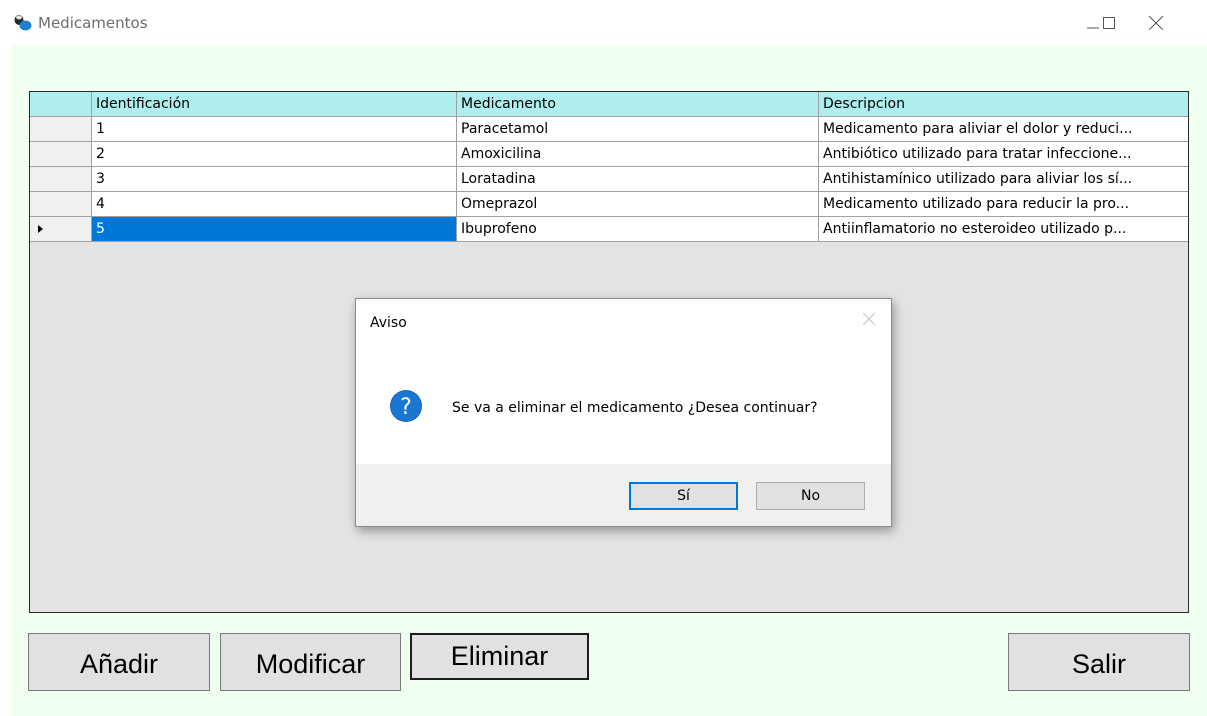  Describe the element at coordinates (638, 179) in the screenshot. I see `cell-medicamento: Loratadina` at that location.